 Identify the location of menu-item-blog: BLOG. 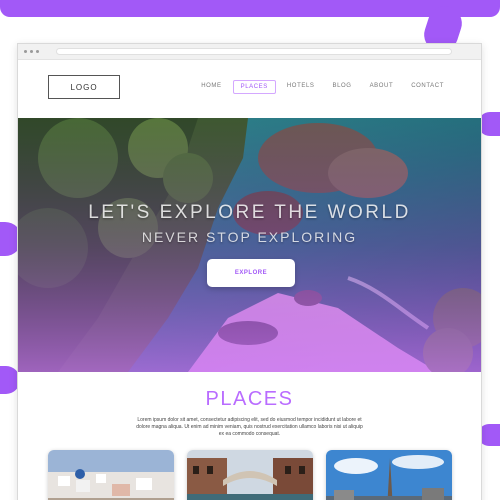
(341, 87).